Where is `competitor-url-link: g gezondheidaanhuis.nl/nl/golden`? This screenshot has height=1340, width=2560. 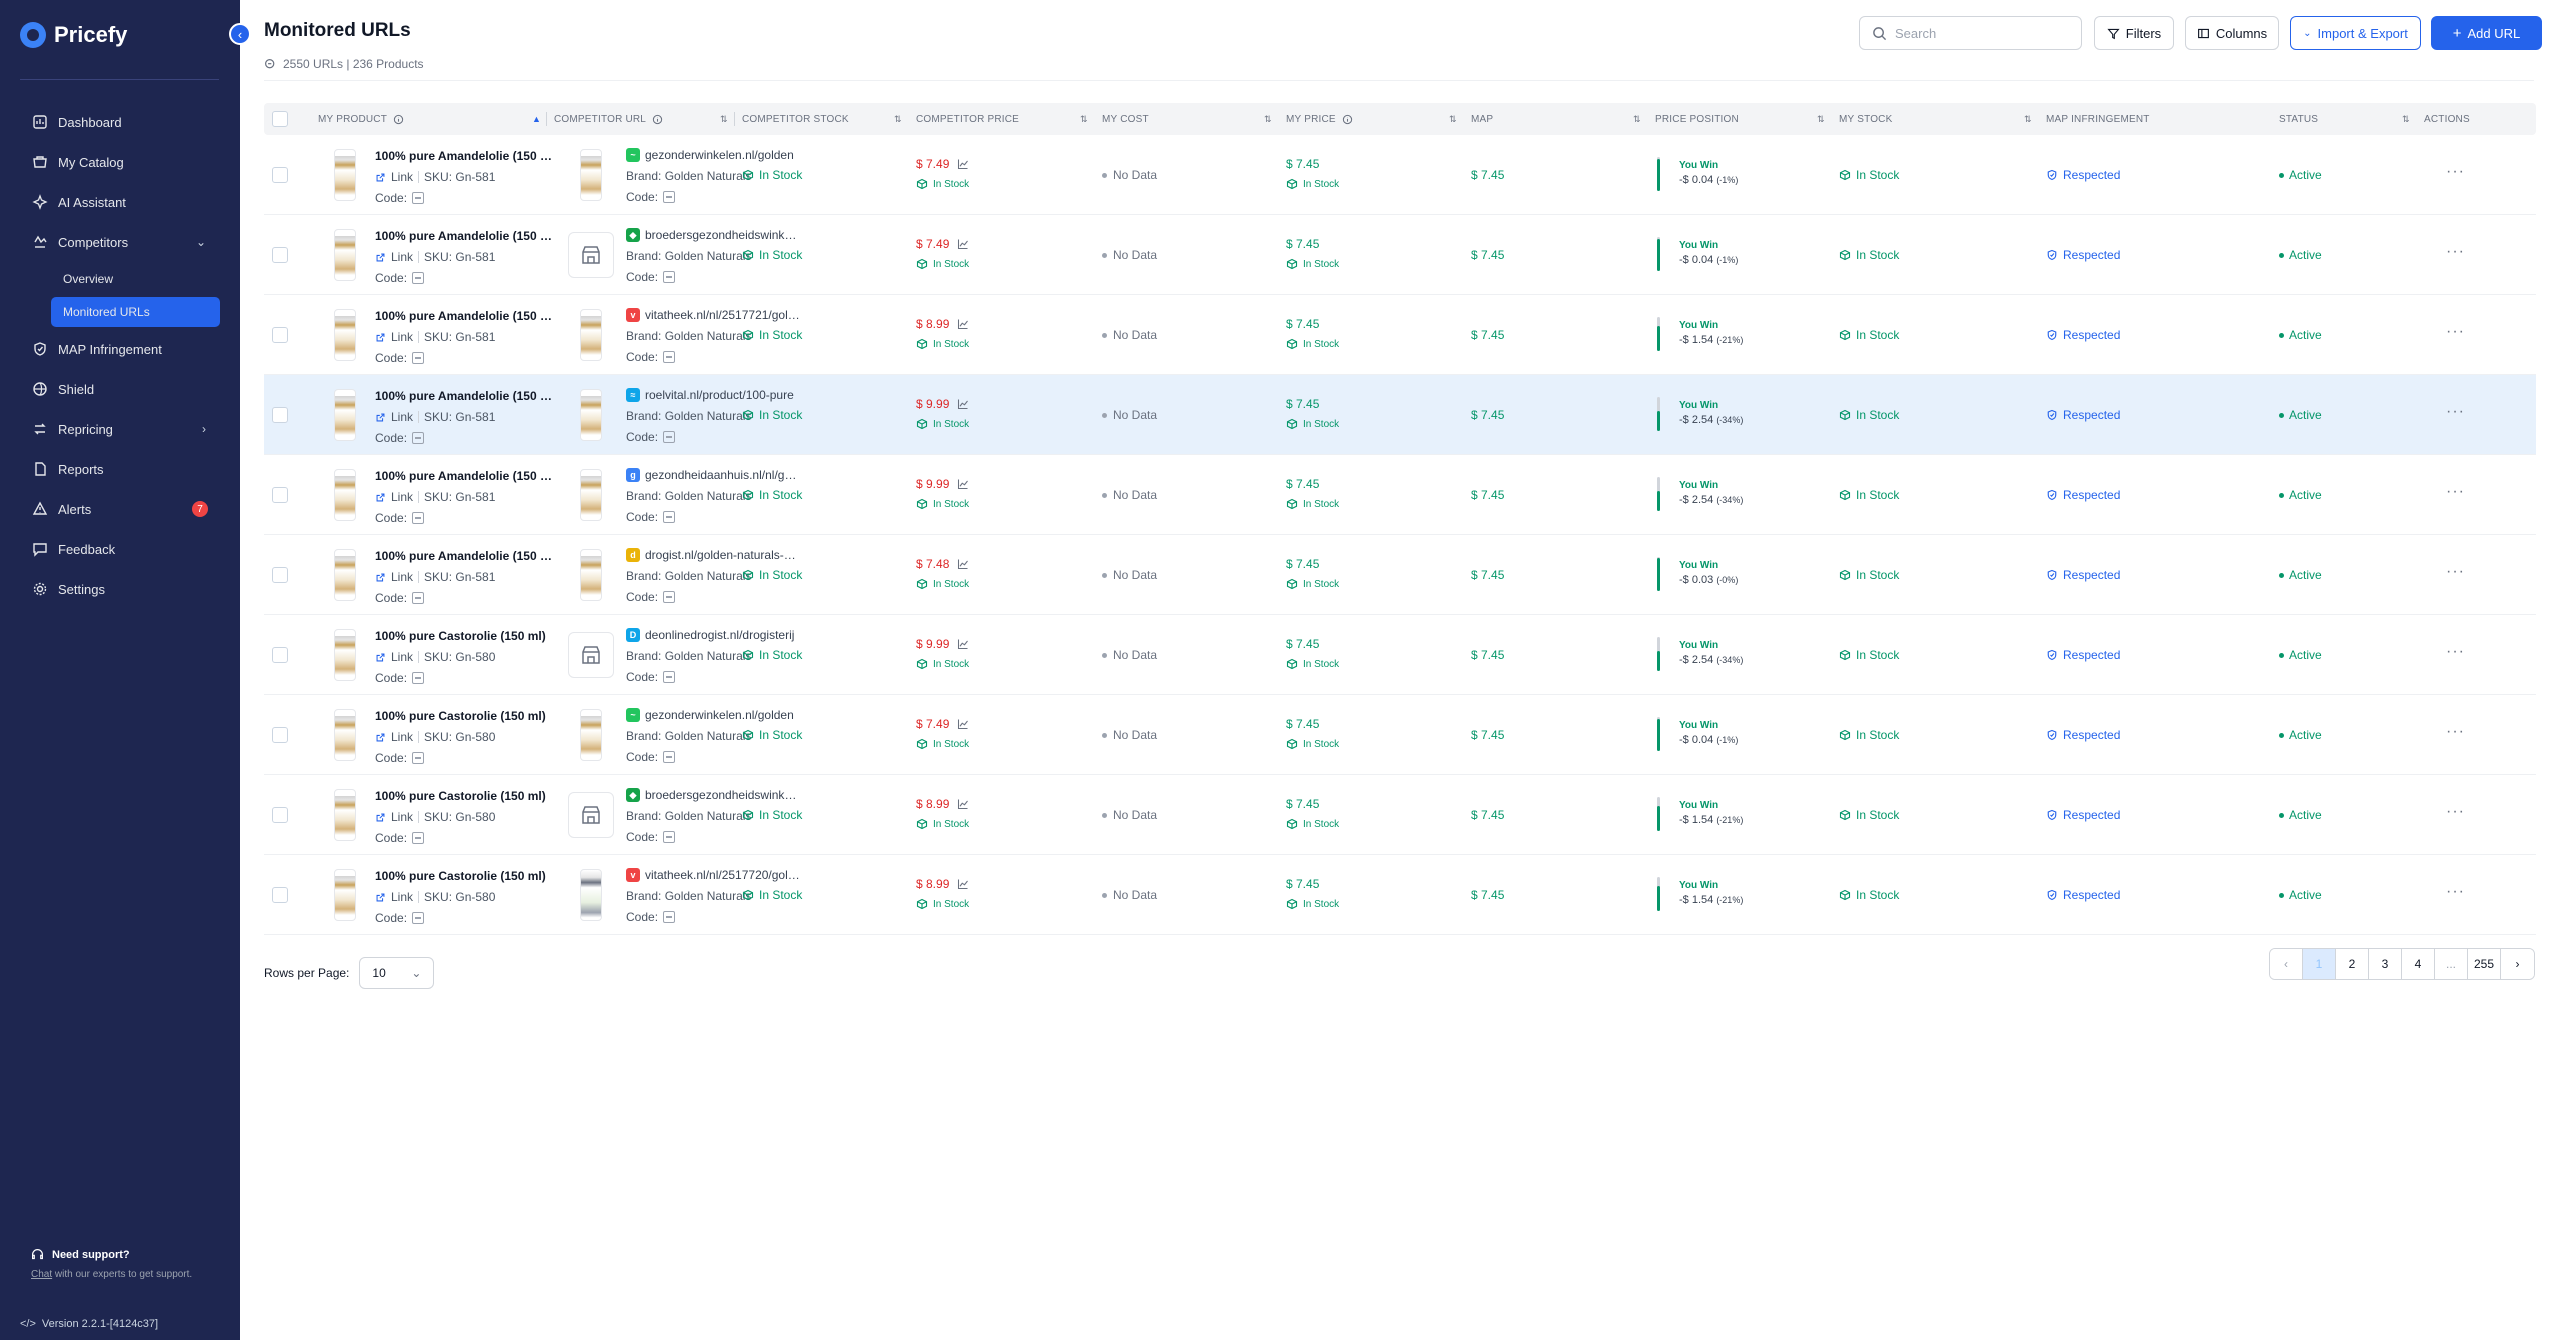 competitor-url-link: g gezondheidaanhuis.nl/nl/golden is located at coordinates (713, 475).